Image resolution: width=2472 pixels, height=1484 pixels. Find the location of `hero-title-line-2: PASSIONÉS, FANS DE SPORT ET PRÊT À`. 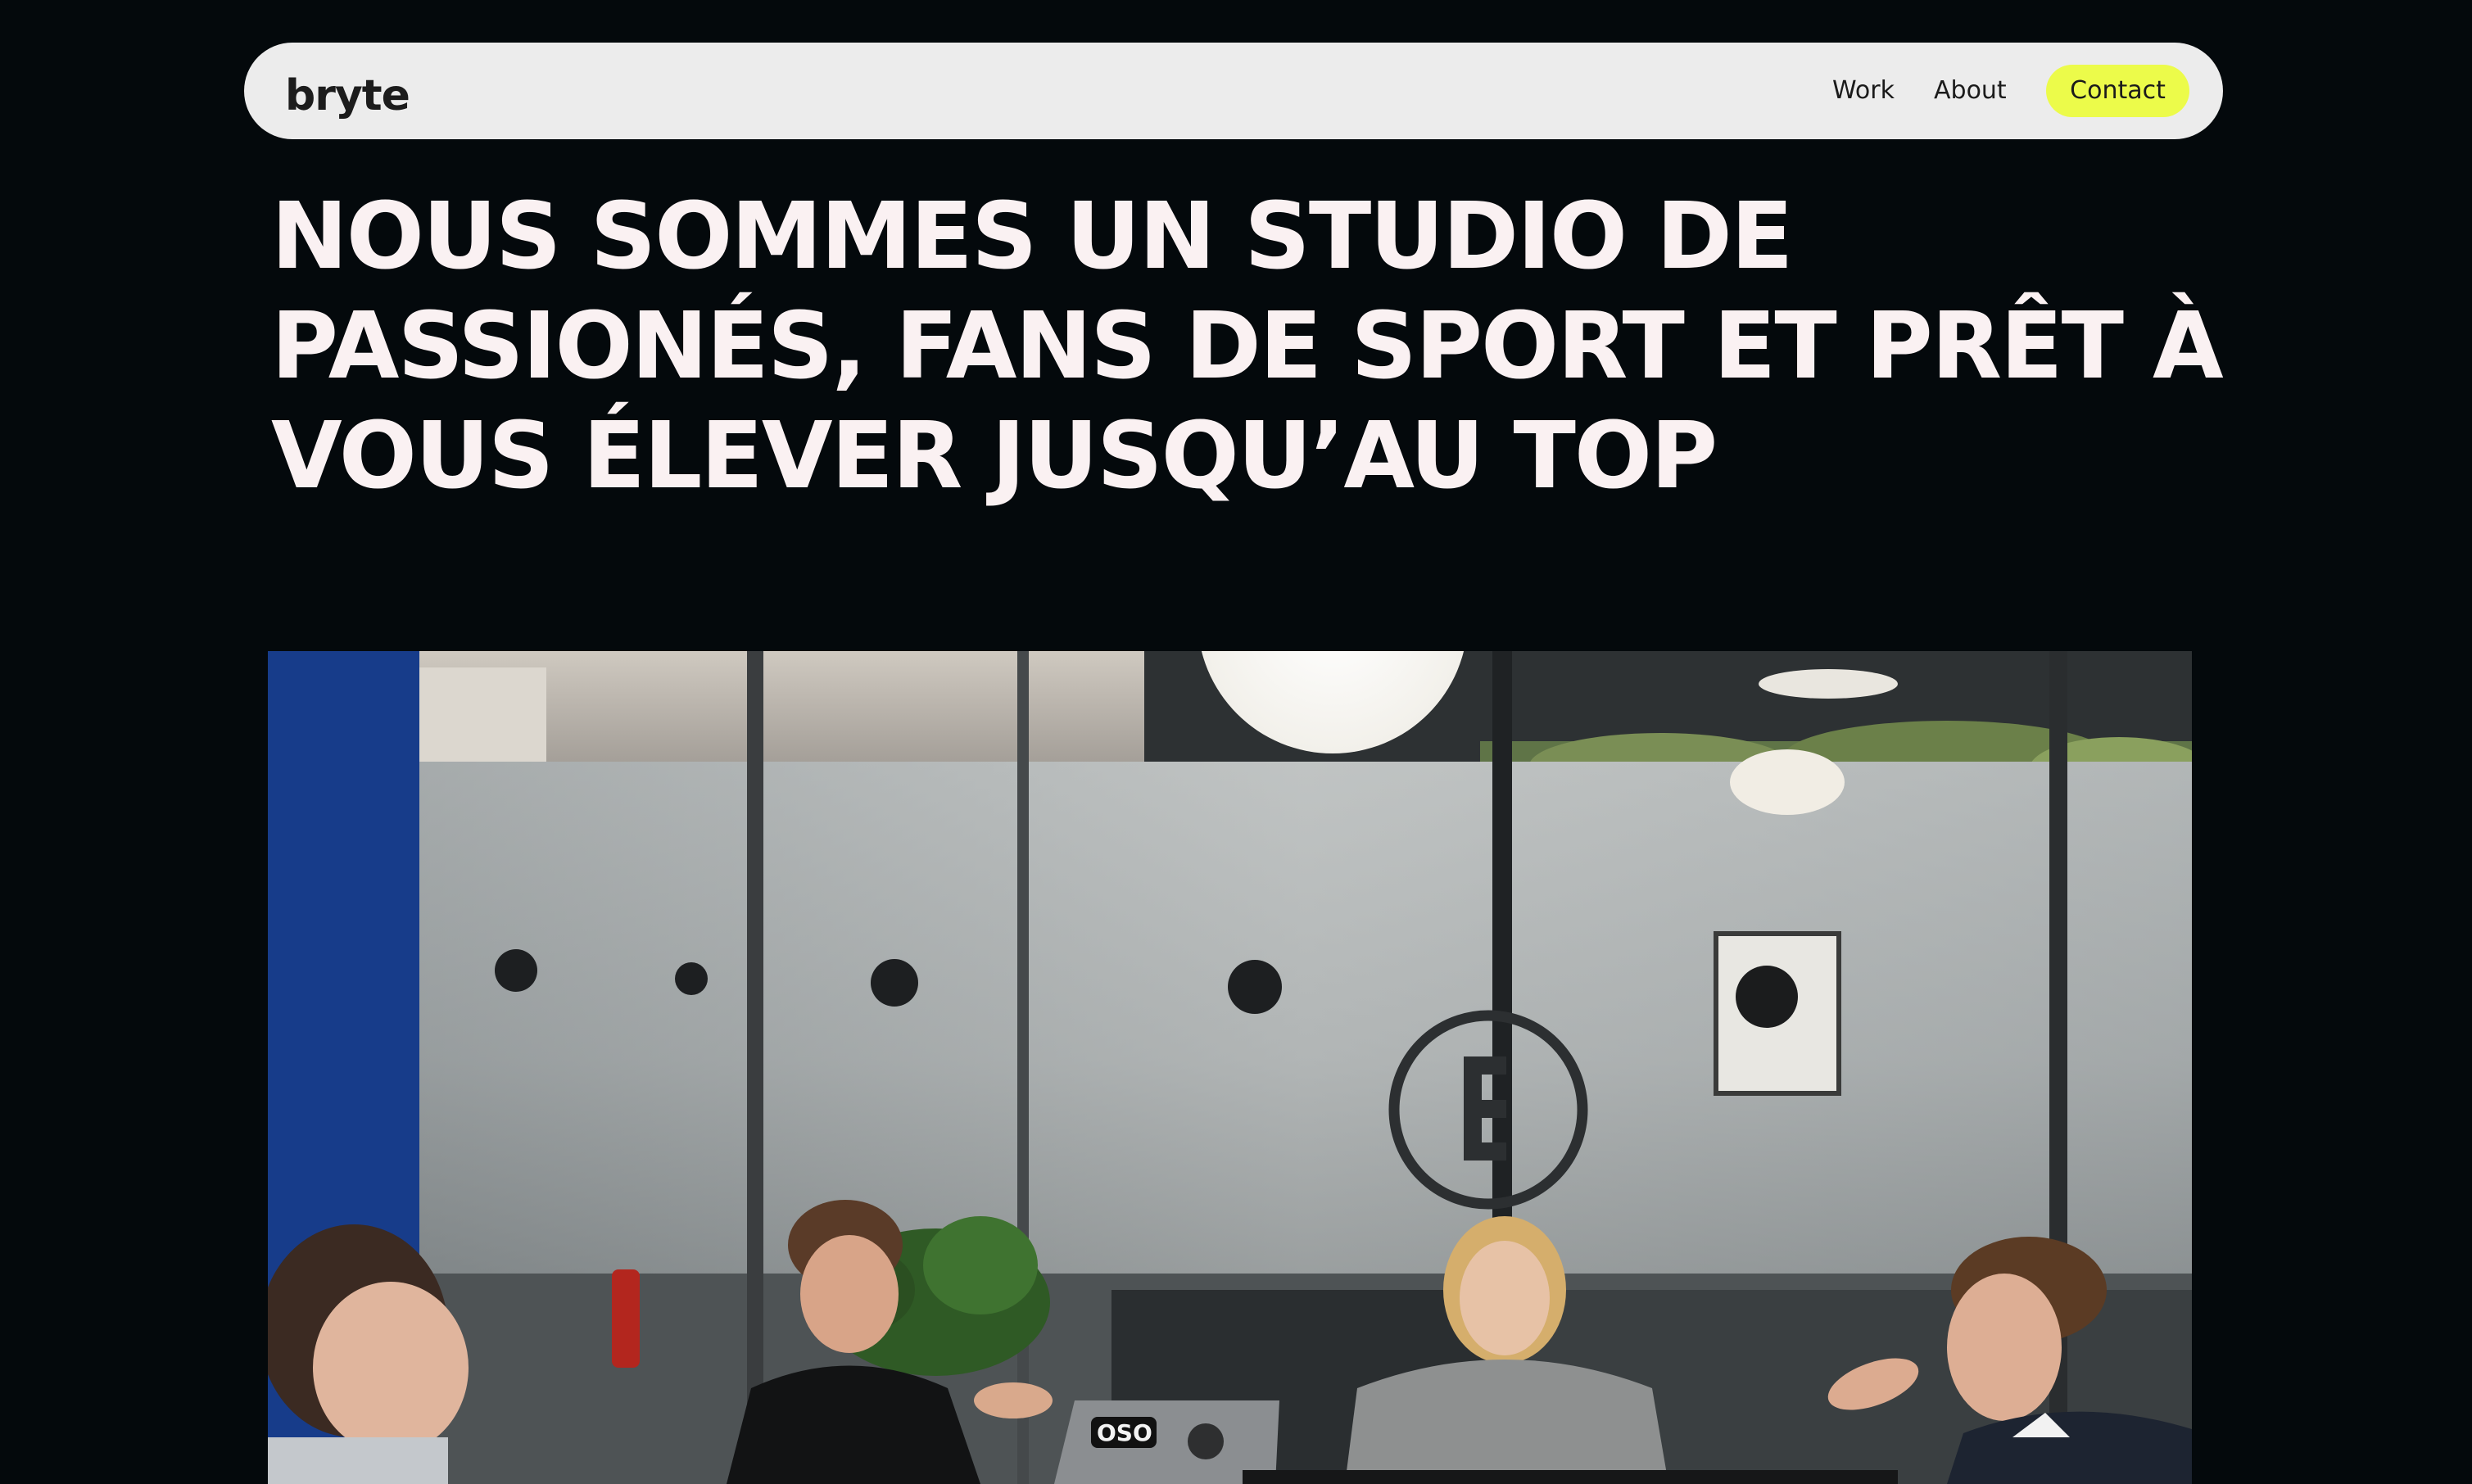

hero-title-line-2: PASSIONÉS, FANS DE SPORT ET PRÊT À is located at coordinates (1247, 346).